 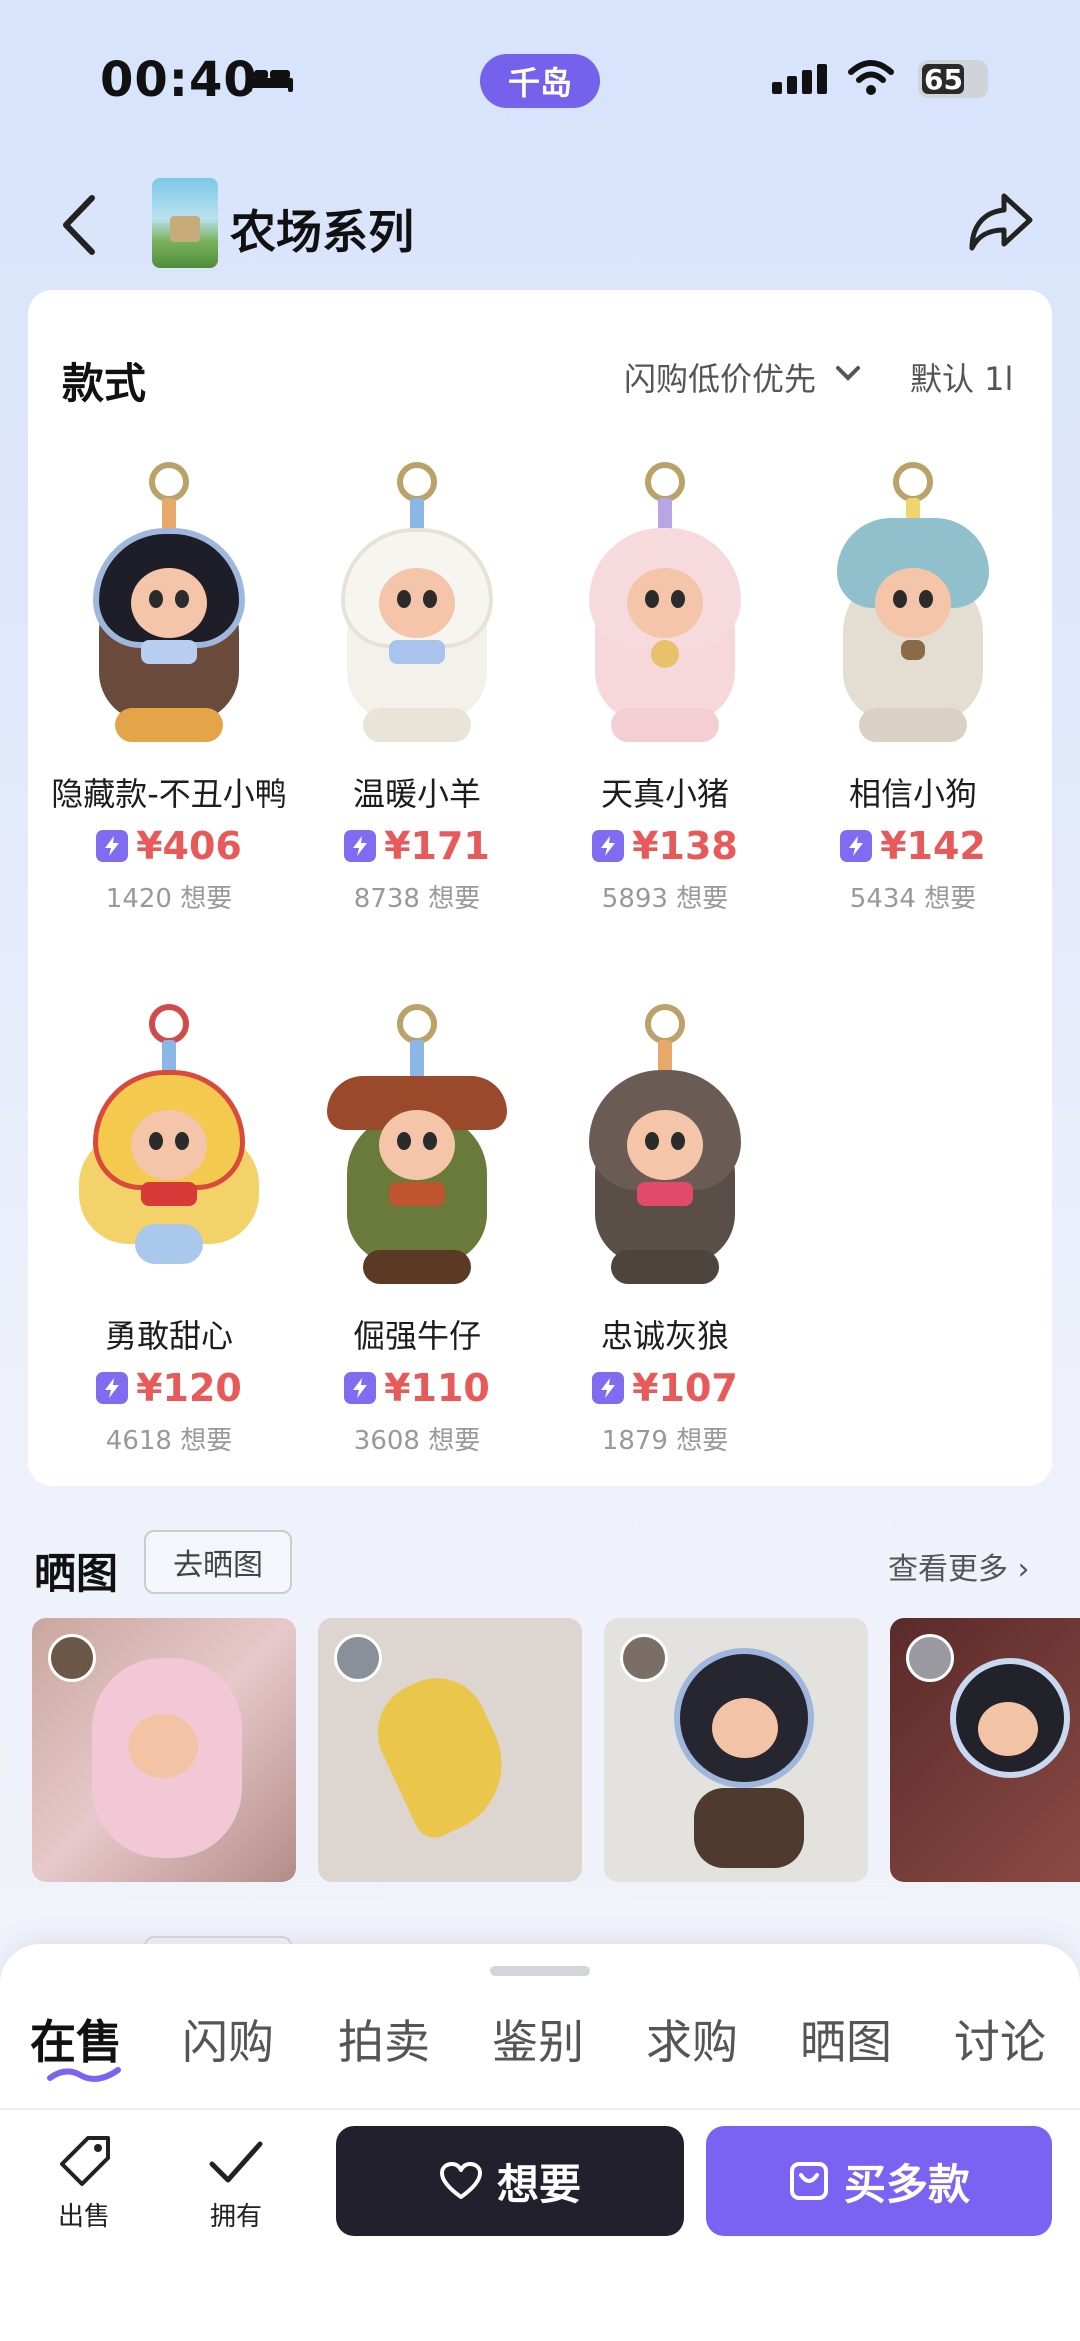 I want to click on want-button-label: 想要, so click(x=538, y=2184).